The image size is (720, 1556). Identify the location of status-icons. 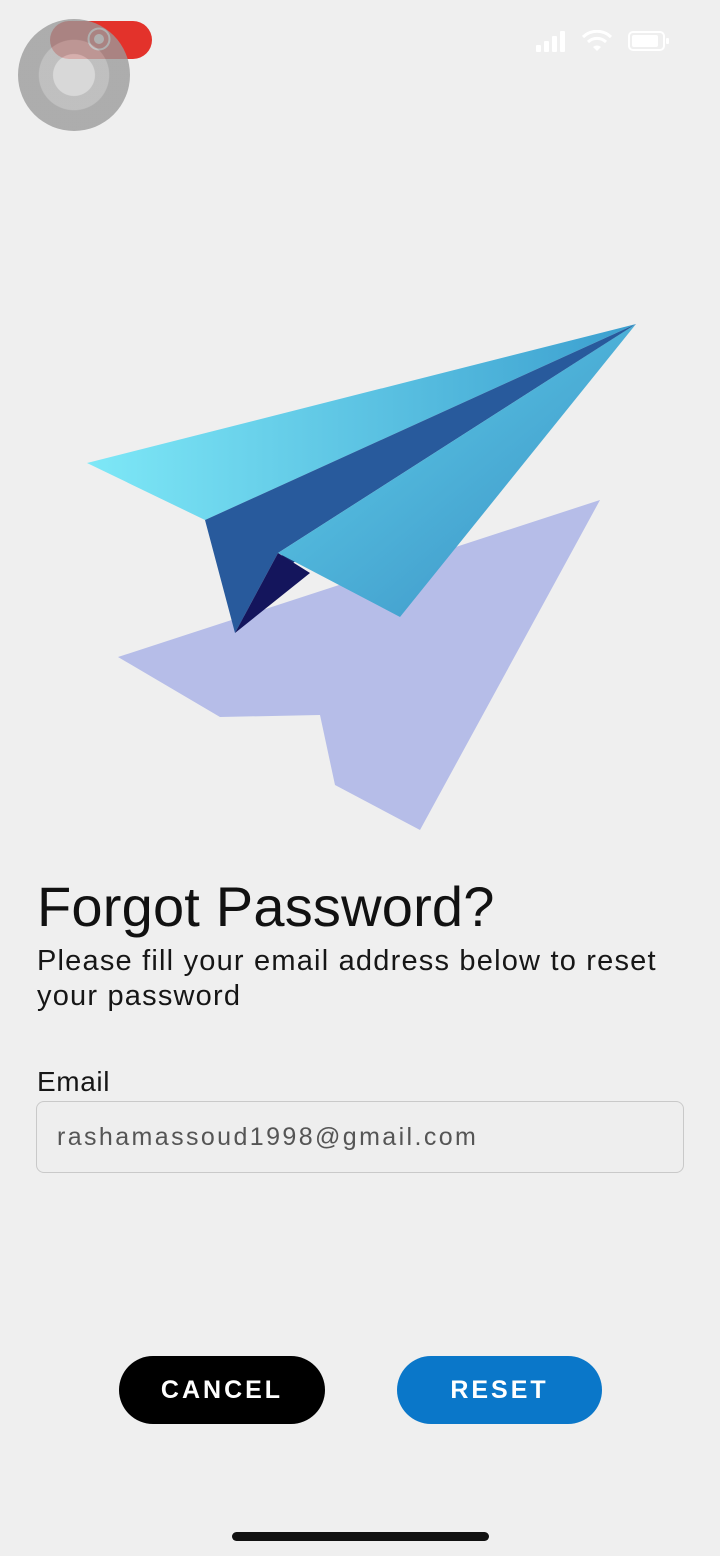
(603, 41).